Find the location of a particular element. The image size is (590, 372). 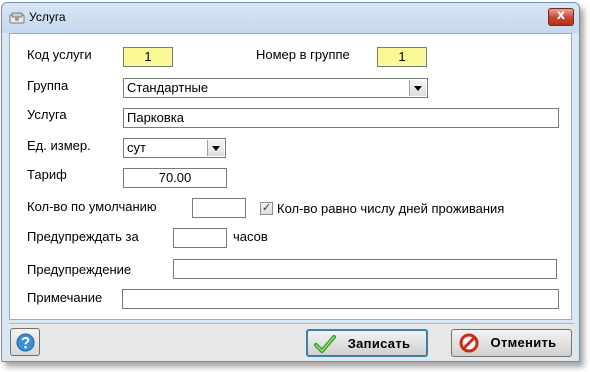

unit-label: Ед. измер. is located at coordinates (59, 145).